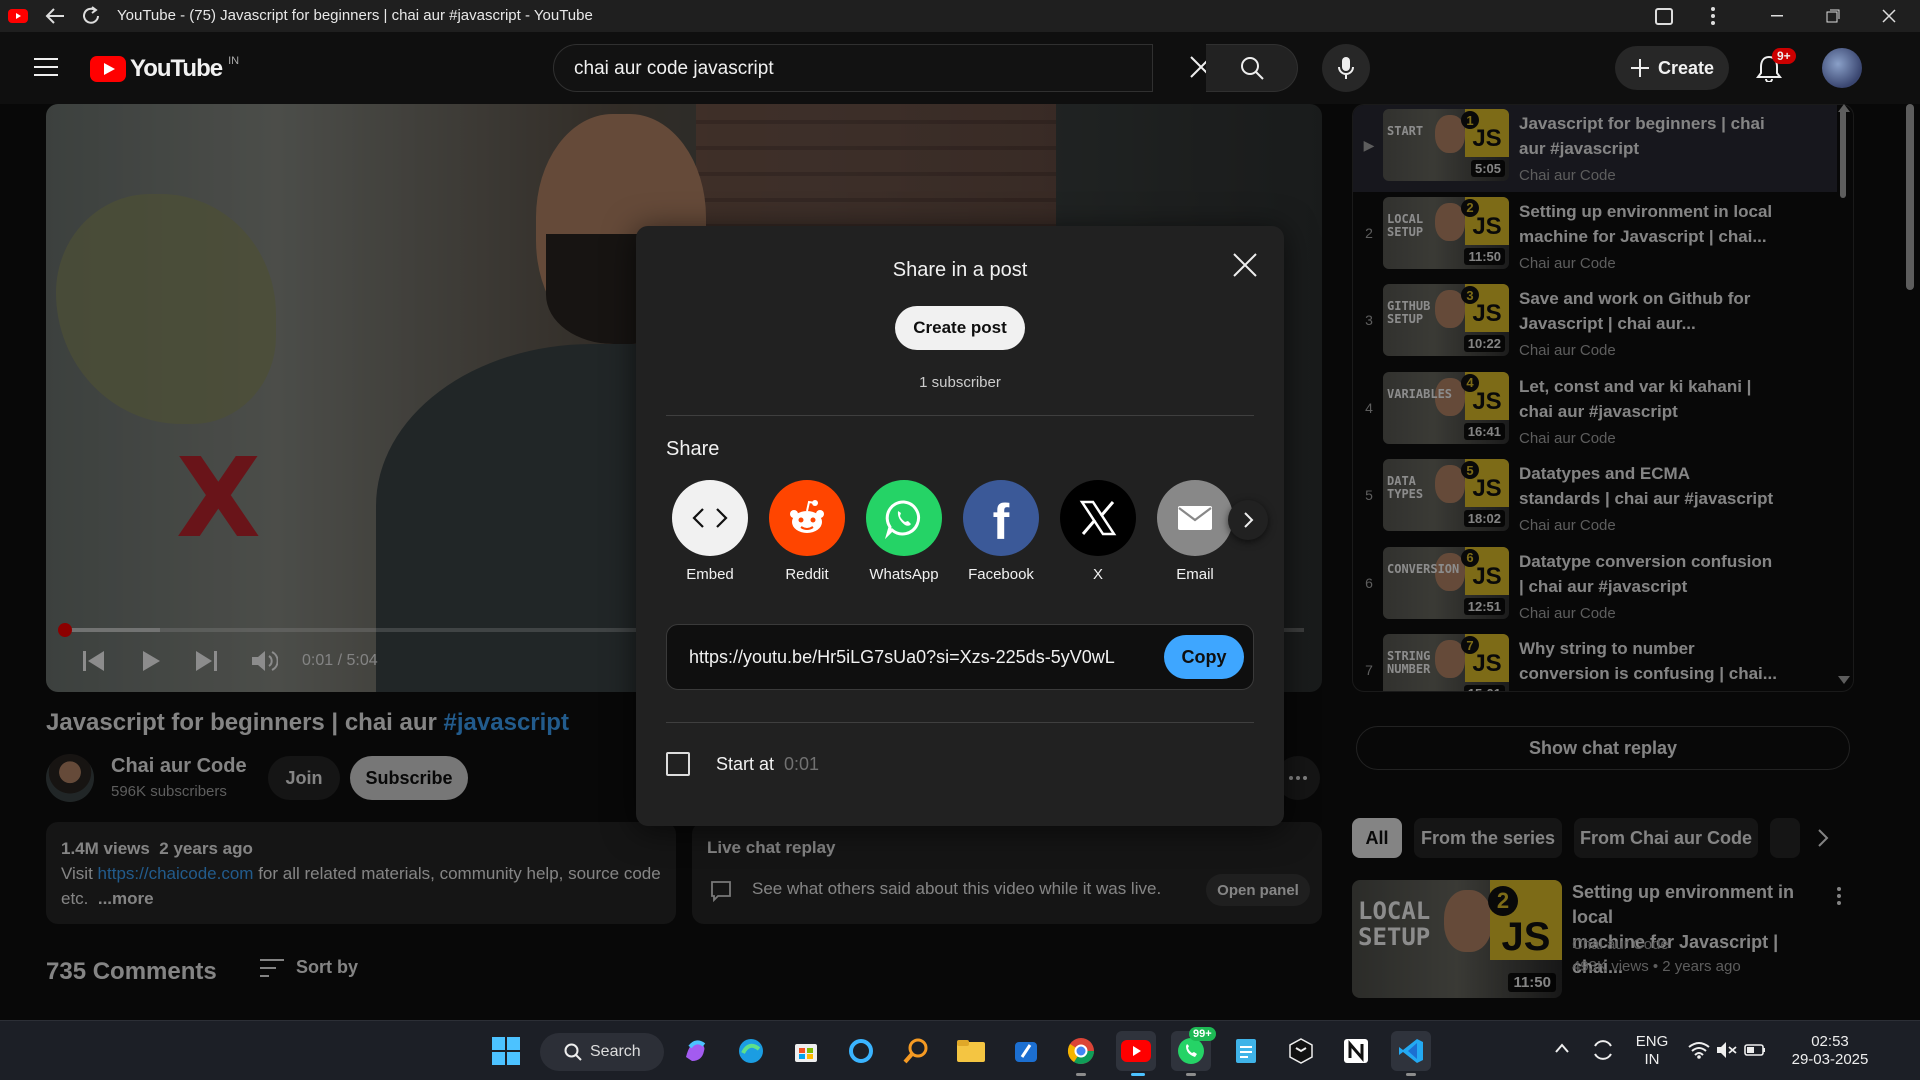  I want to click on share-email: Email, so click(1195, 531).